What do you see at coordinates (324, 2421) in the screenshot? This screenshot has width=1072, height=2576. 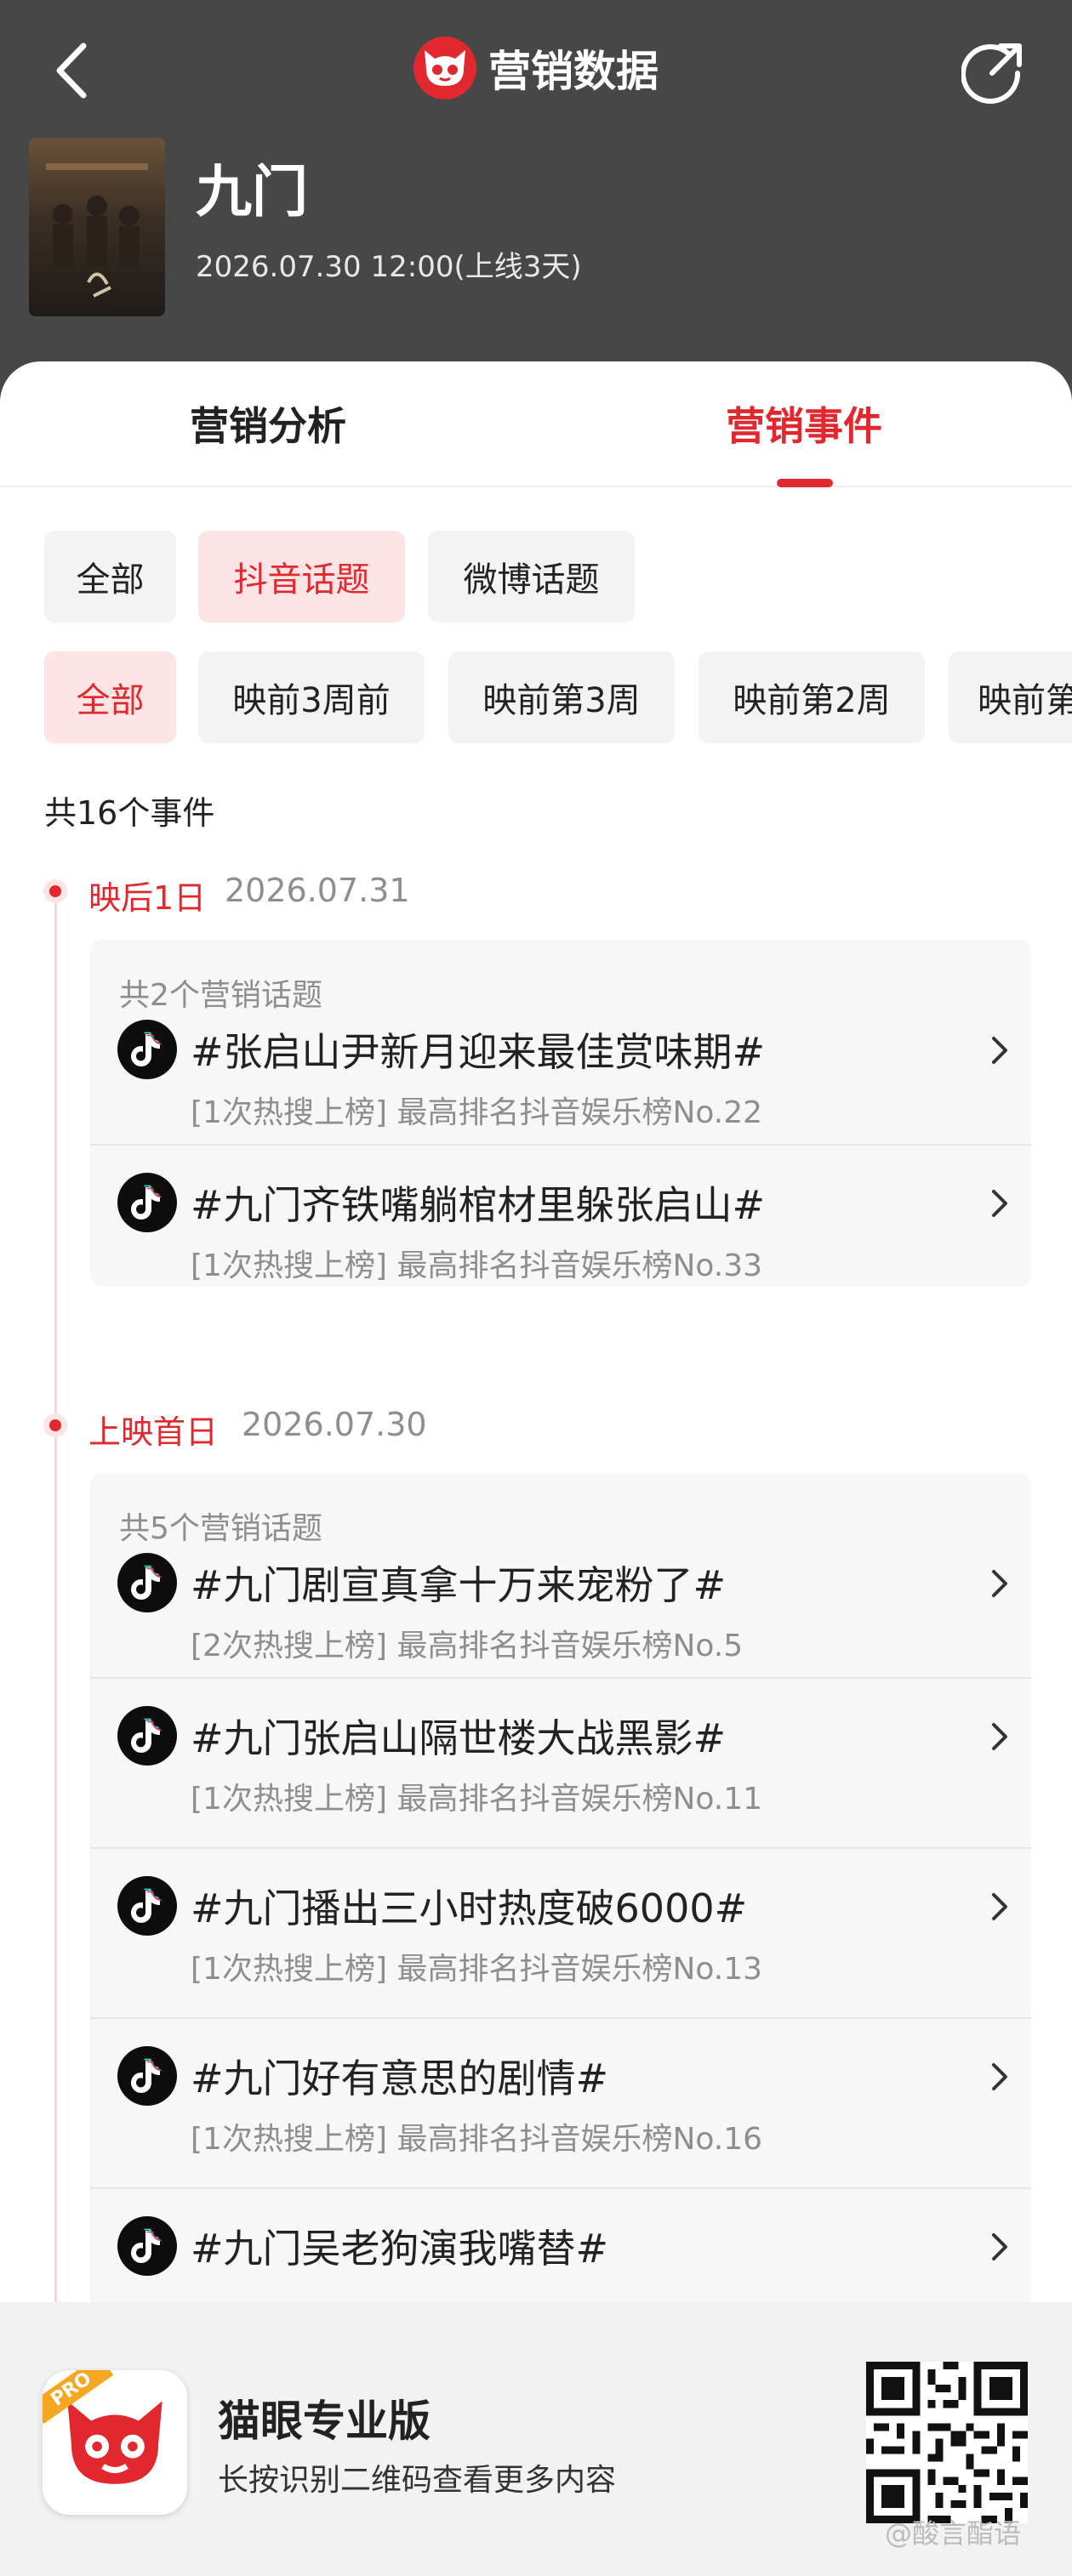 I see `footer-title: 猫眼专业版` at bounding box center [324, 2421].